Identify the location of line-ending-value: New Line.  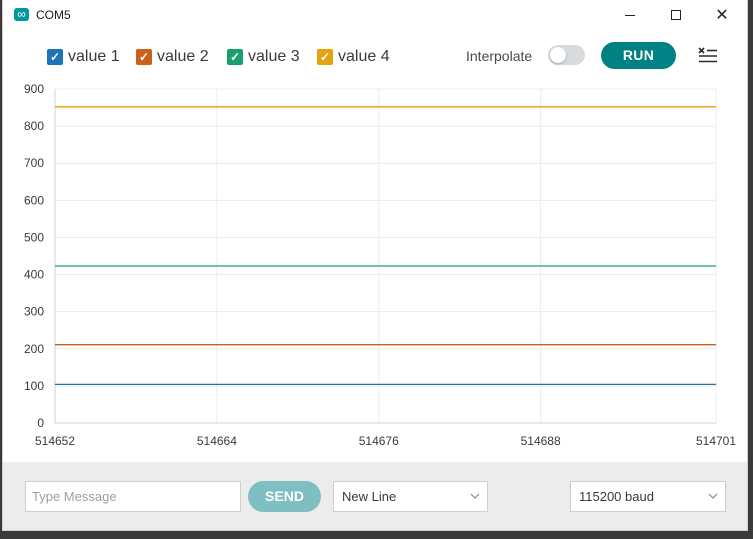
(369, 496).